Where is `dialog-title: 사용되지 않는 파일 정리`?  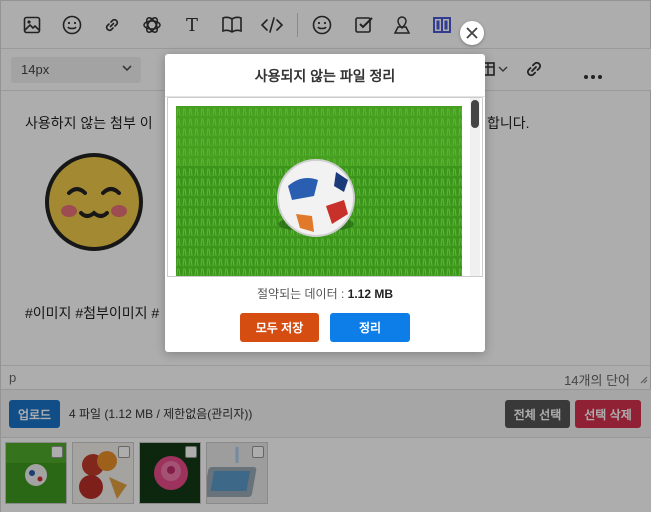 dialog-title: 사용되지 않는 파일 정리 is located at coordinates (325, 76).